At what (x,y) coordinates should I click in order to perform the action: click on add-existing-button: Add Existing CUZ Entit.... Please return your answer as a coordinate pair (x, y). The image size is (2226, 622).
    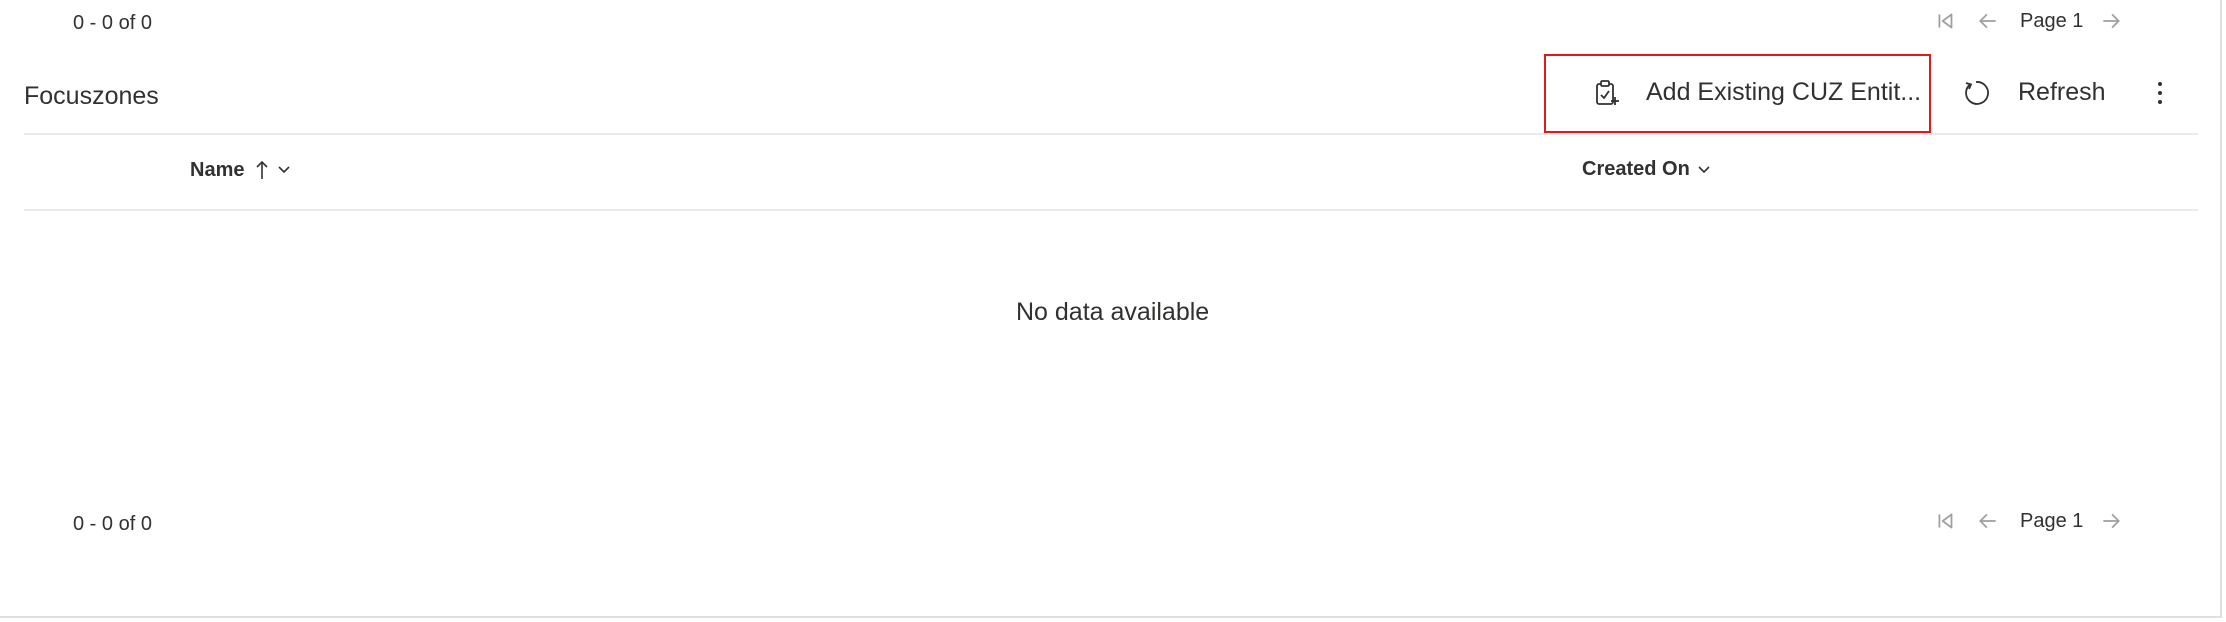
    Looking at the image, I should click on (1757, 92).